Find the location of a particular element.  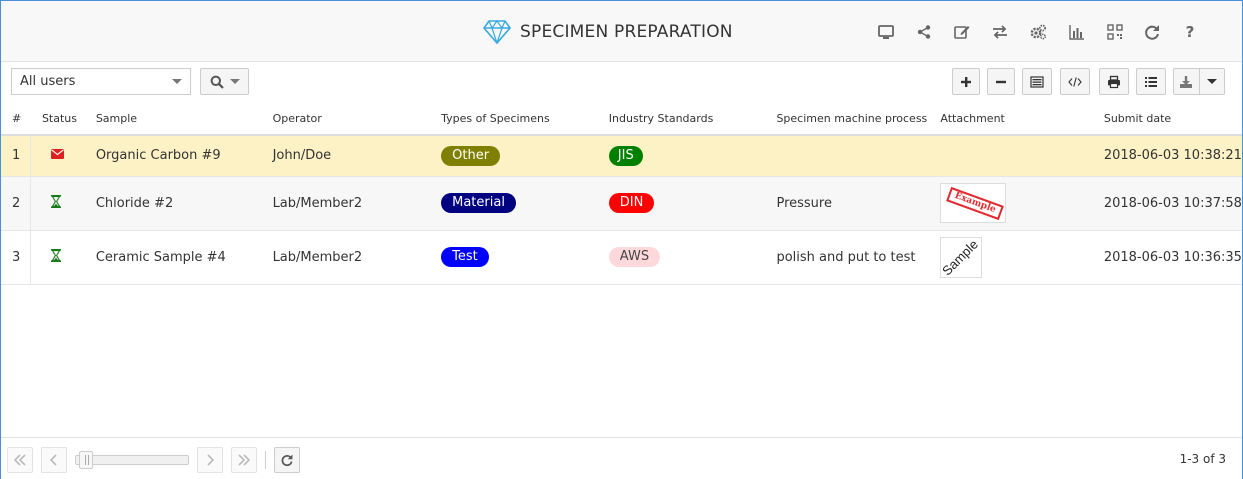

standard-cell: DIN is located at coordinates (692, 203).